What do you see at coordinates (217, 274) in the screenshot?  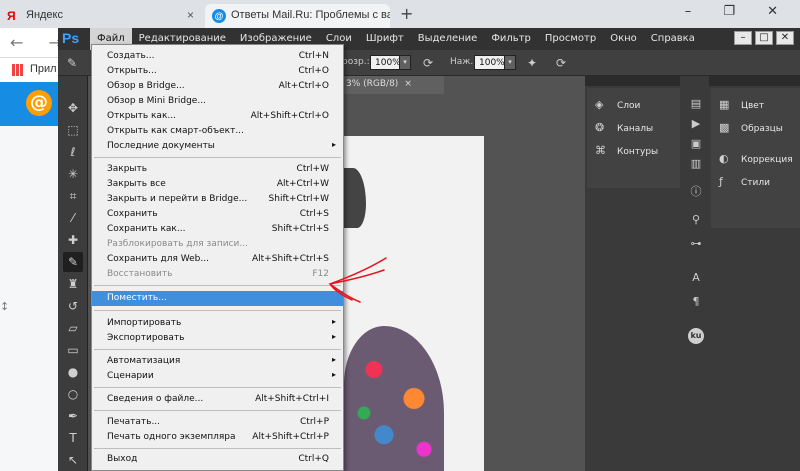 I see `menu-item-revert: Восстановить F12` at bounding box center [217, 274].